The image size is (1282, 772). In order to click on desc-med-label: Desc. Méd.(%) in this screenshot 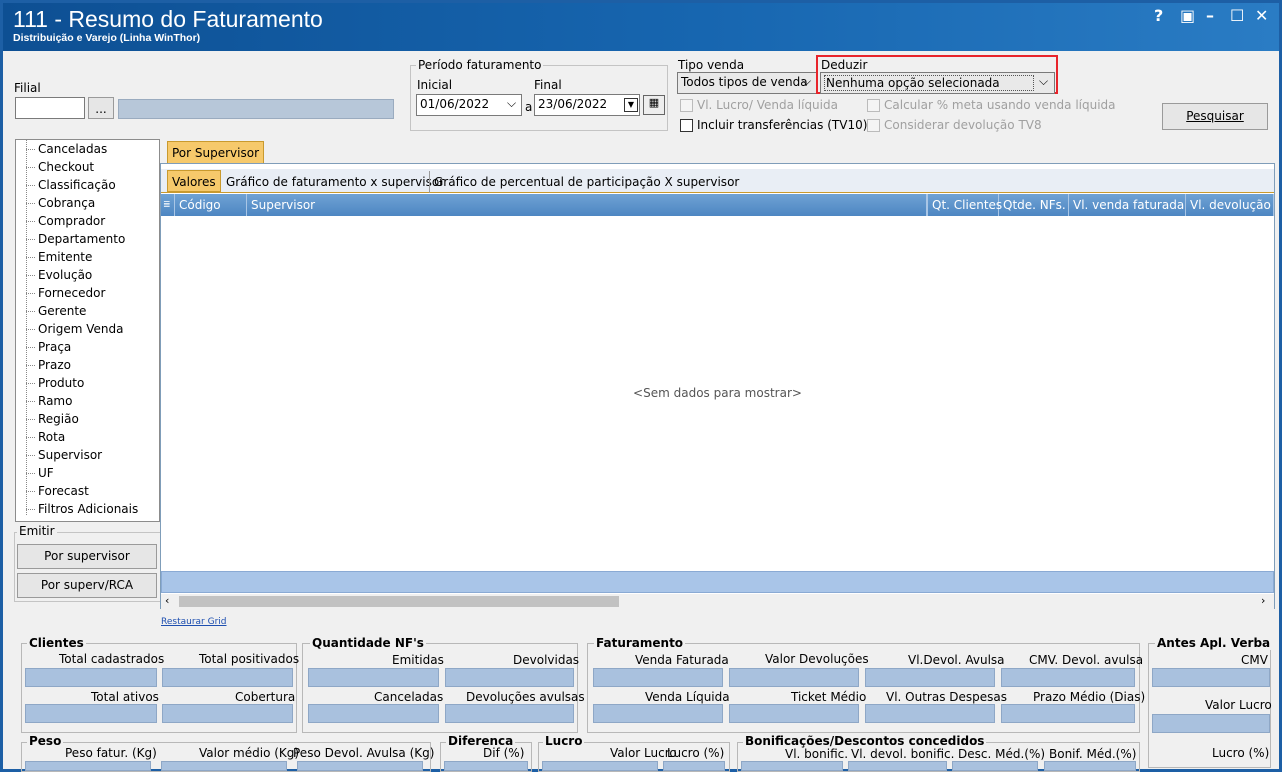, I will do `click(1002, 754)`.